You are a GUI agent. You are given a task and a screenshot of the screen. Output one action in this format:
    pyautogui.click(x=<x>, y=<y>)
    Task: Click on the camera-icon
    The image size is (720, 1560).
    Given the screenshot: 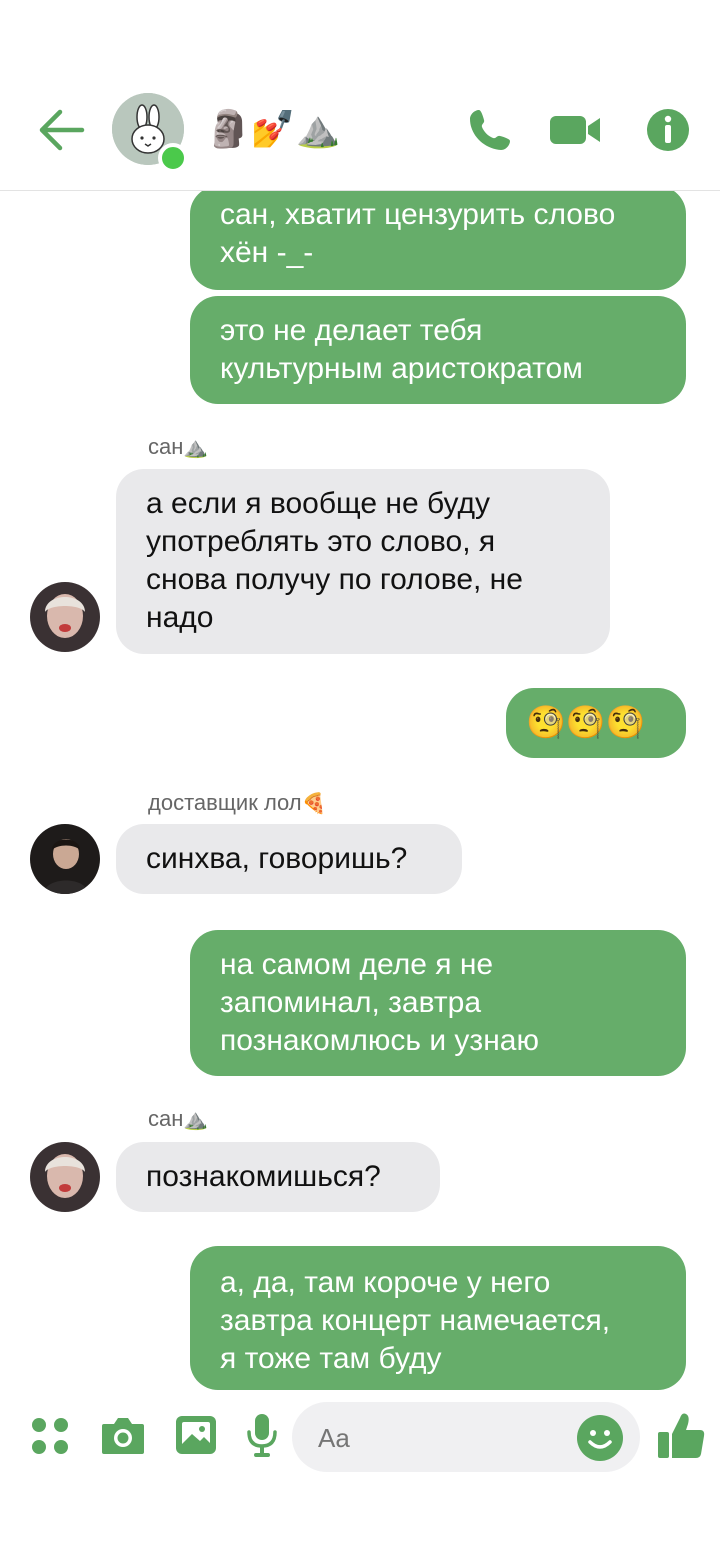 What is the action you would take?
    pyautogui.click(x=122, y=1436)
    